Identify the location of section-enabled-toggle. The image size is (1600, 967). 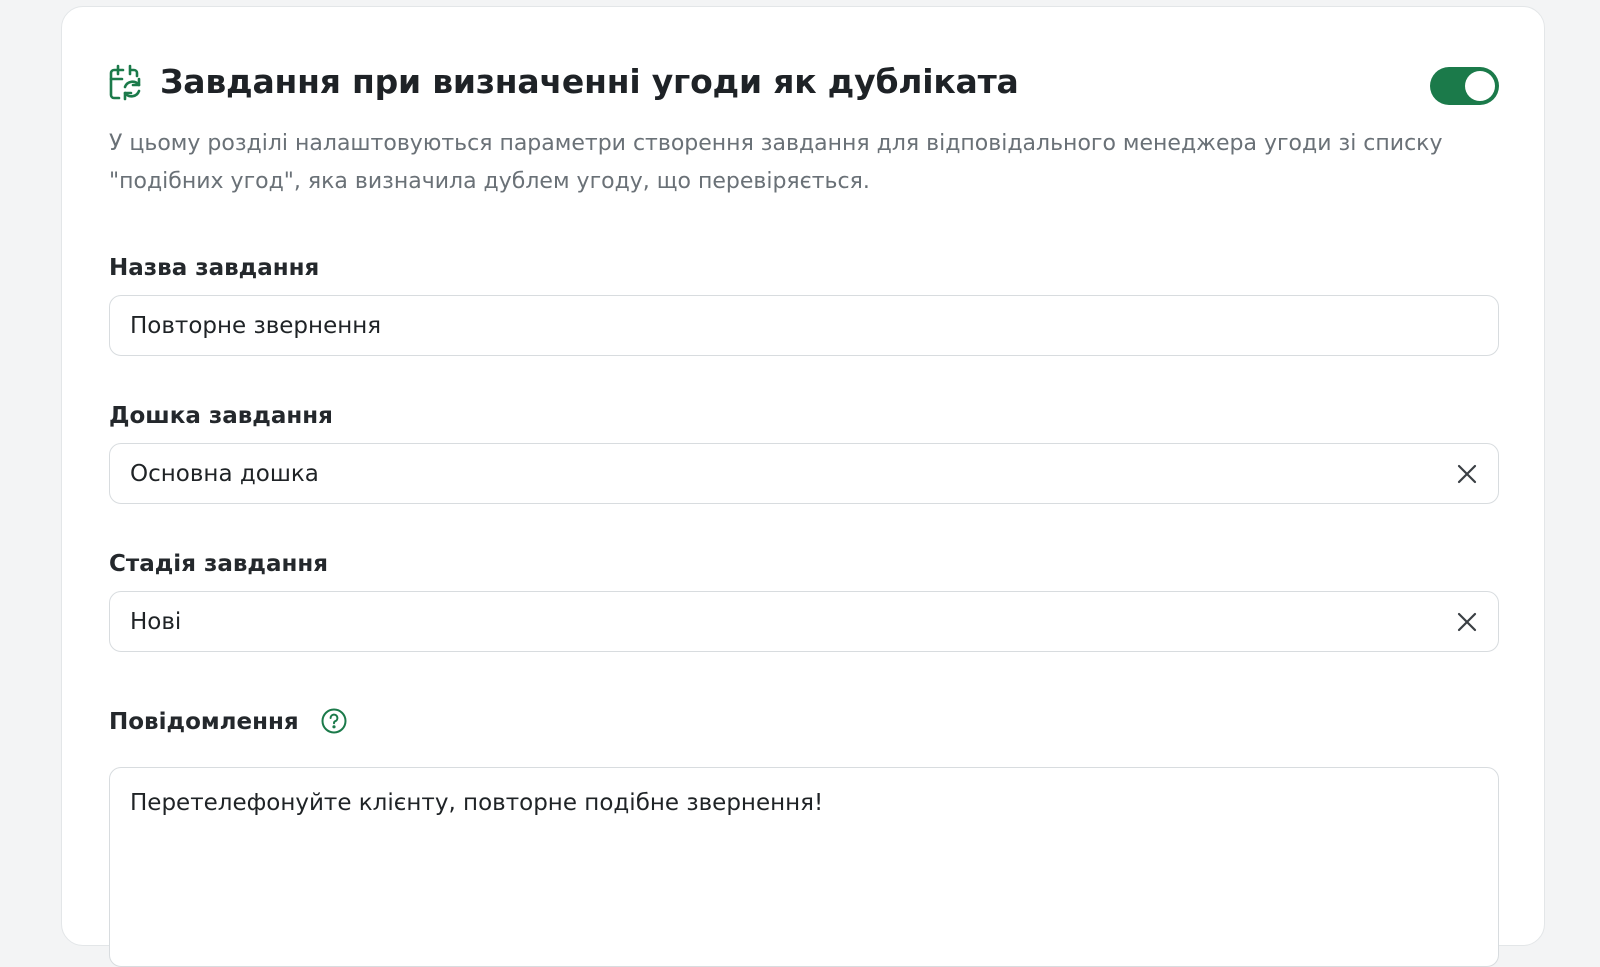
(1464, 86).